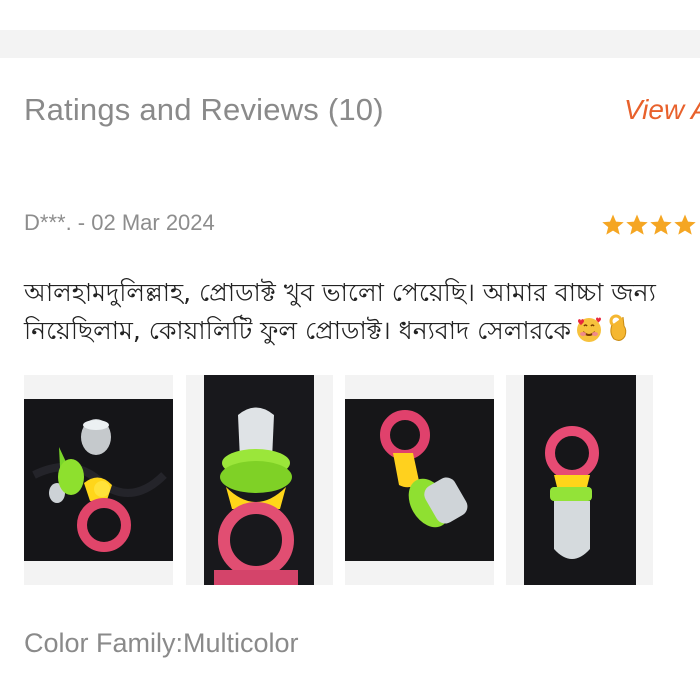  Describe the element at coordinates (589, 334) in the screenshot. I see `smiling-face-with-hearts-icon` at that location.